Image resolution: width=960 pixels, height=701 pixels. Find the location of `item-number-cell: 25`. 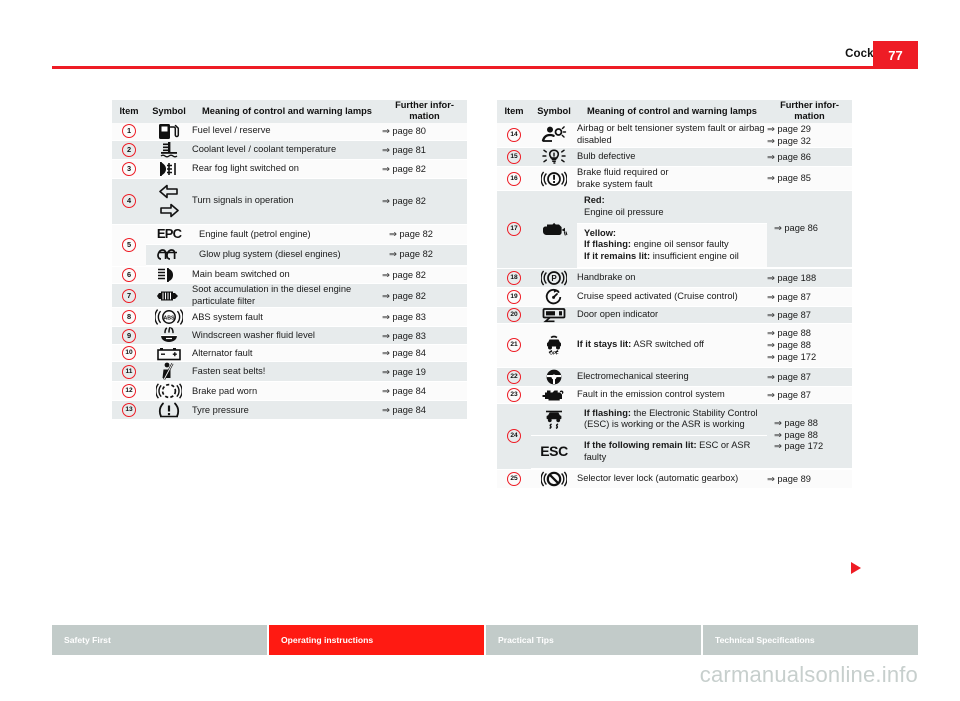

item-number-cell: 25 is located at coordinates (514, 478).